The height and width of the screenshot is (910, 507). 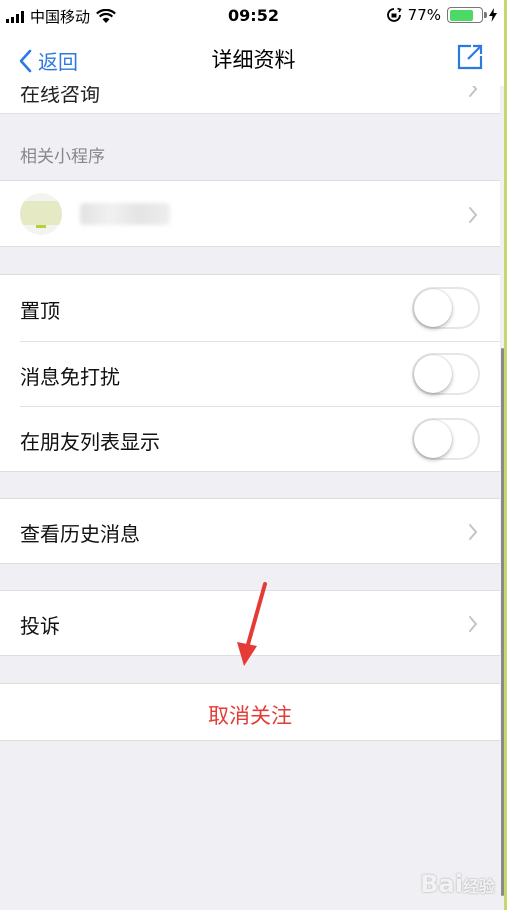 What do you see at coordinates (250, 213) in the screenshot?
I see `mini-program-row` at bounding box center [250, 213].